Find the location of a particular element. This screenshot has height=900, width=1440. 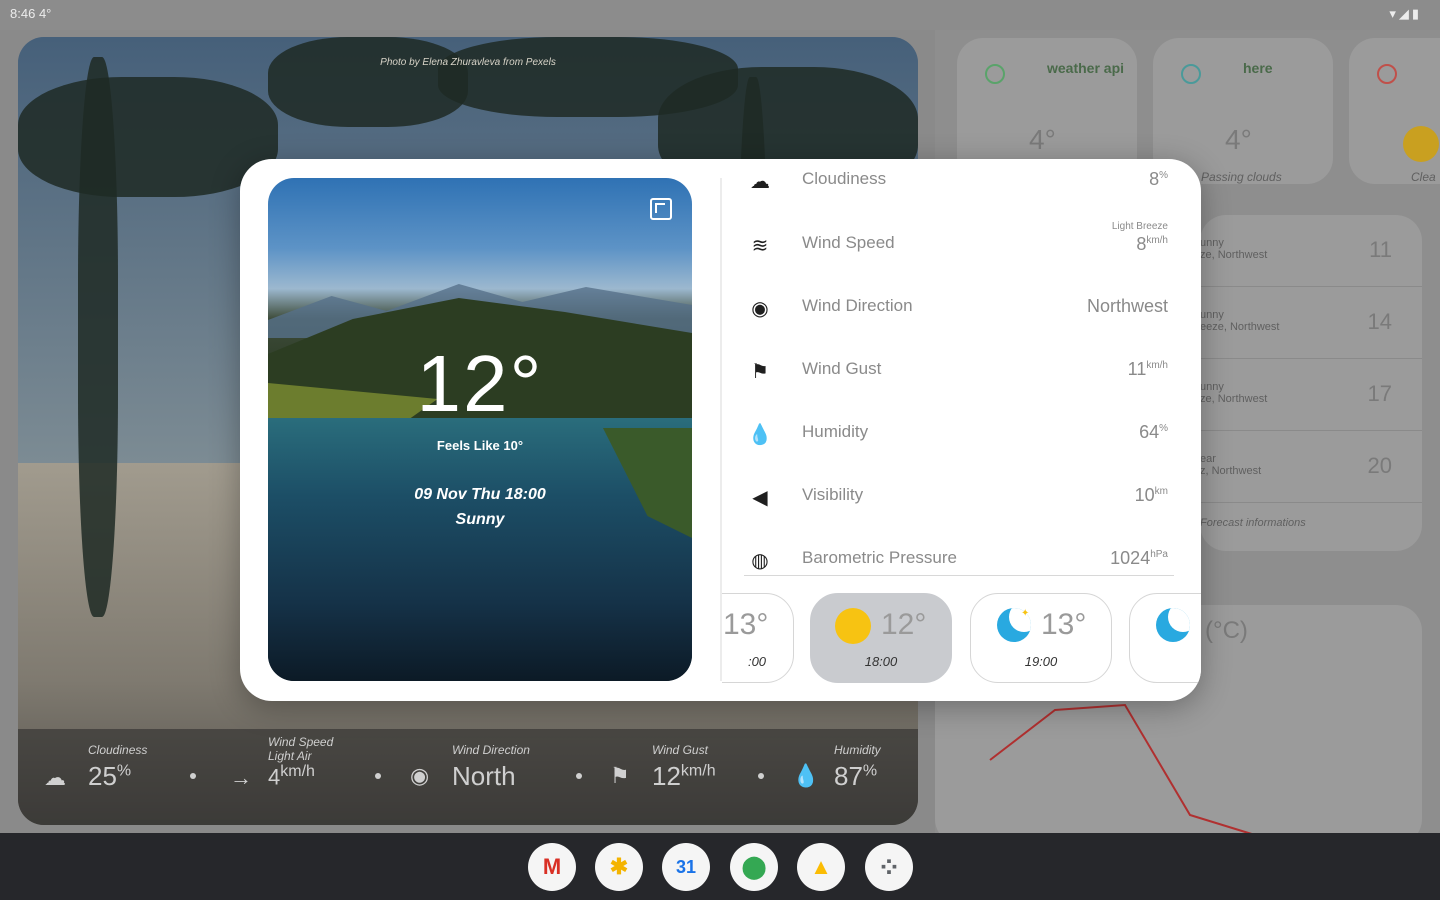

status-temp: 4° is located at coordinates (45, 13).